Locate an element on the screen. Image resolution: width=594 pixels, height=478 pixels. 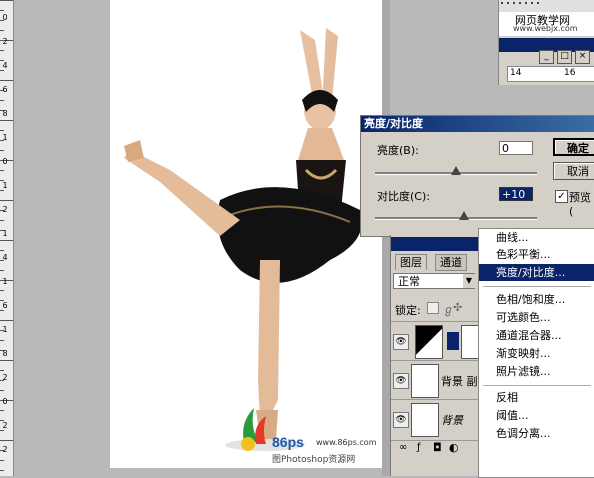
menu-separator is located at coordinates (537, 286).